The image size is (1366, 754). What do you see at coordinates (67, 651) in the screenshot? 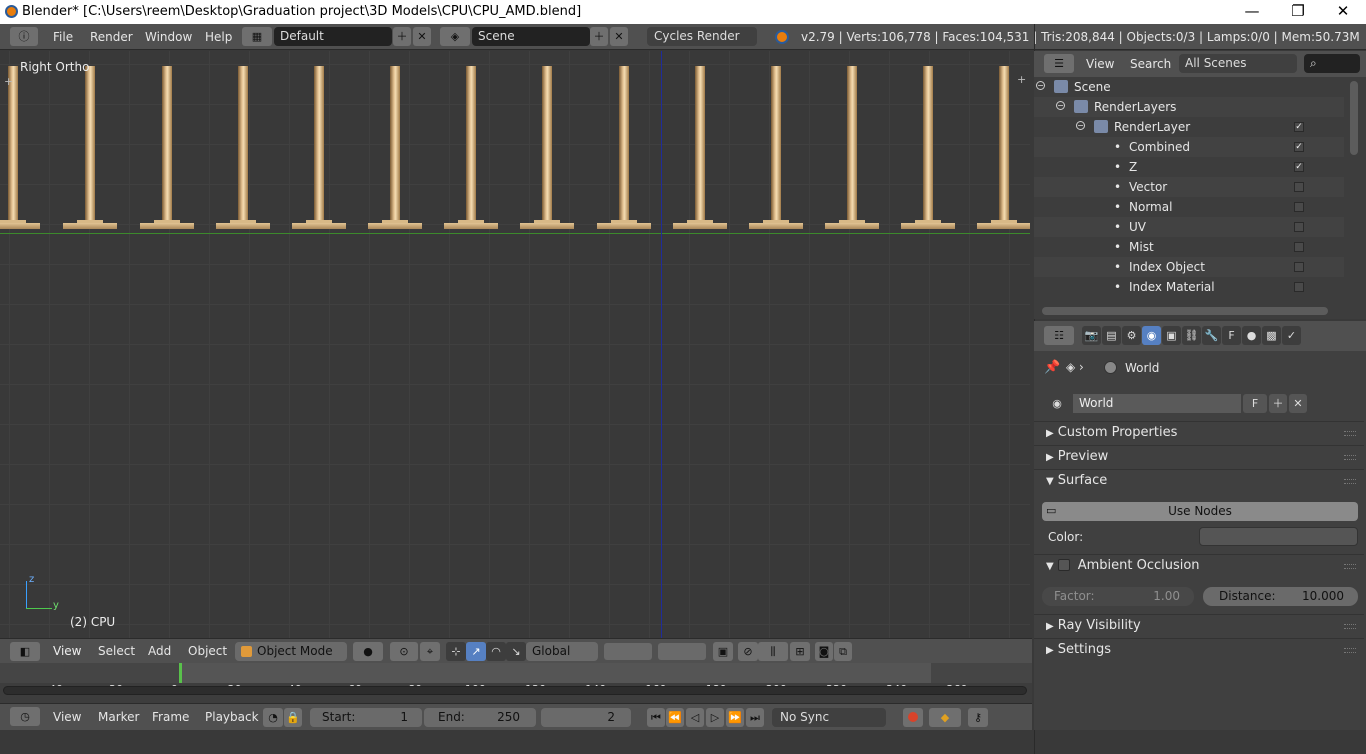
I see `vp-menu-view: View` at bounding box center [67, 651].